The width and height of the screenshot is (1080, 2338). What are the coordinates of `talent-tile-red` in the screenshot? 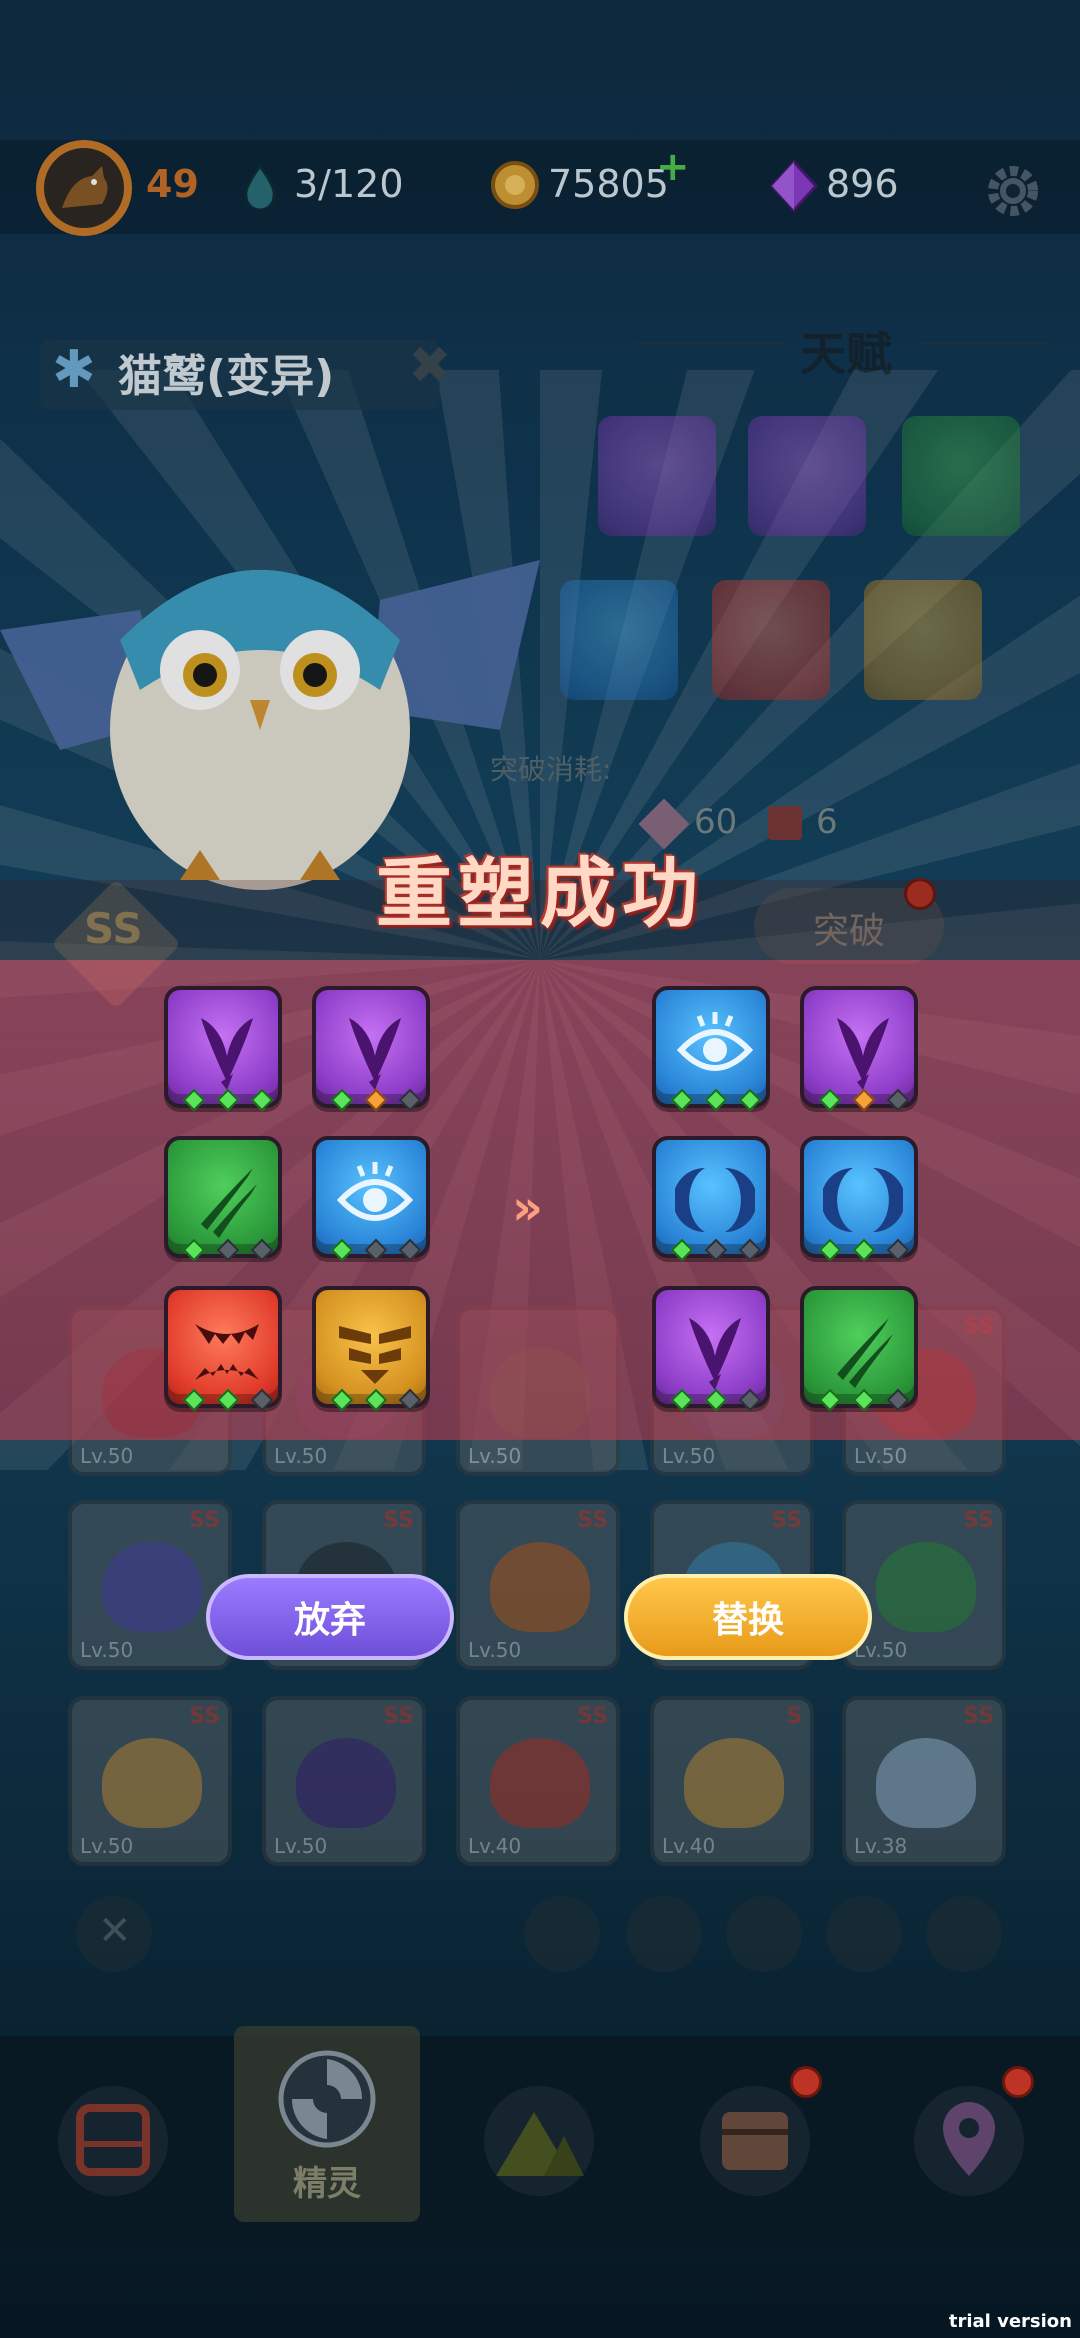 It's located at (223, 1349).